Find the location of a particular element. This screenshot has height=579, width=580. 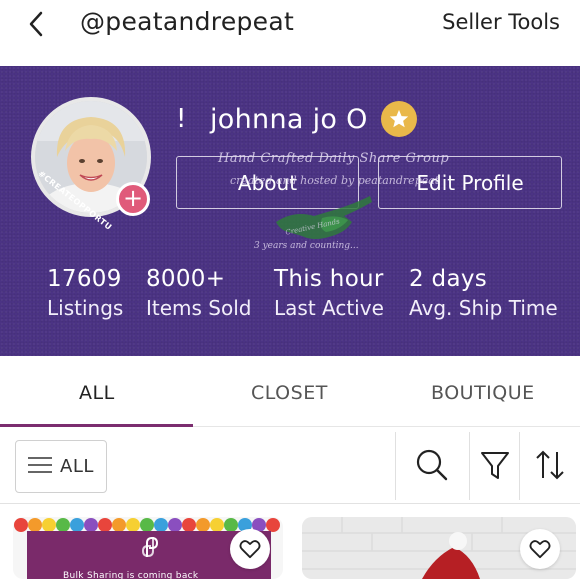

filter-funnel-icon is located at coordinates (495, 465).